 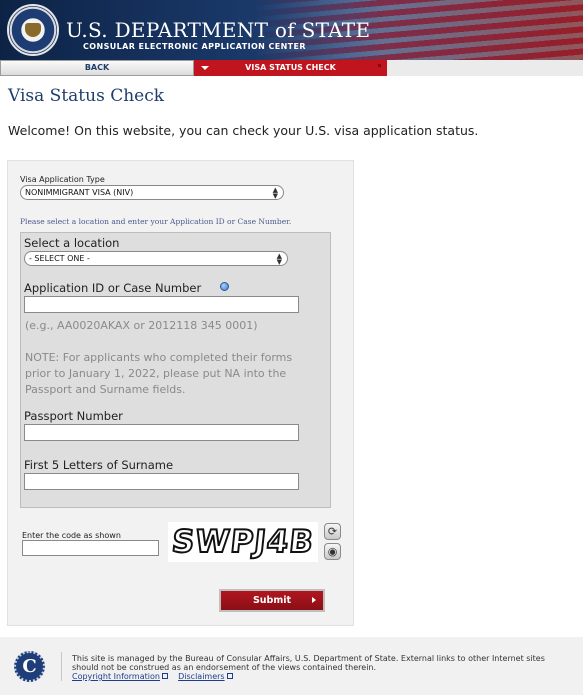 What do you see at coordinates (71, 535) in the screenshot?
I see `captcha-label: Enter the code as shown` at bounding box center [71, 535].